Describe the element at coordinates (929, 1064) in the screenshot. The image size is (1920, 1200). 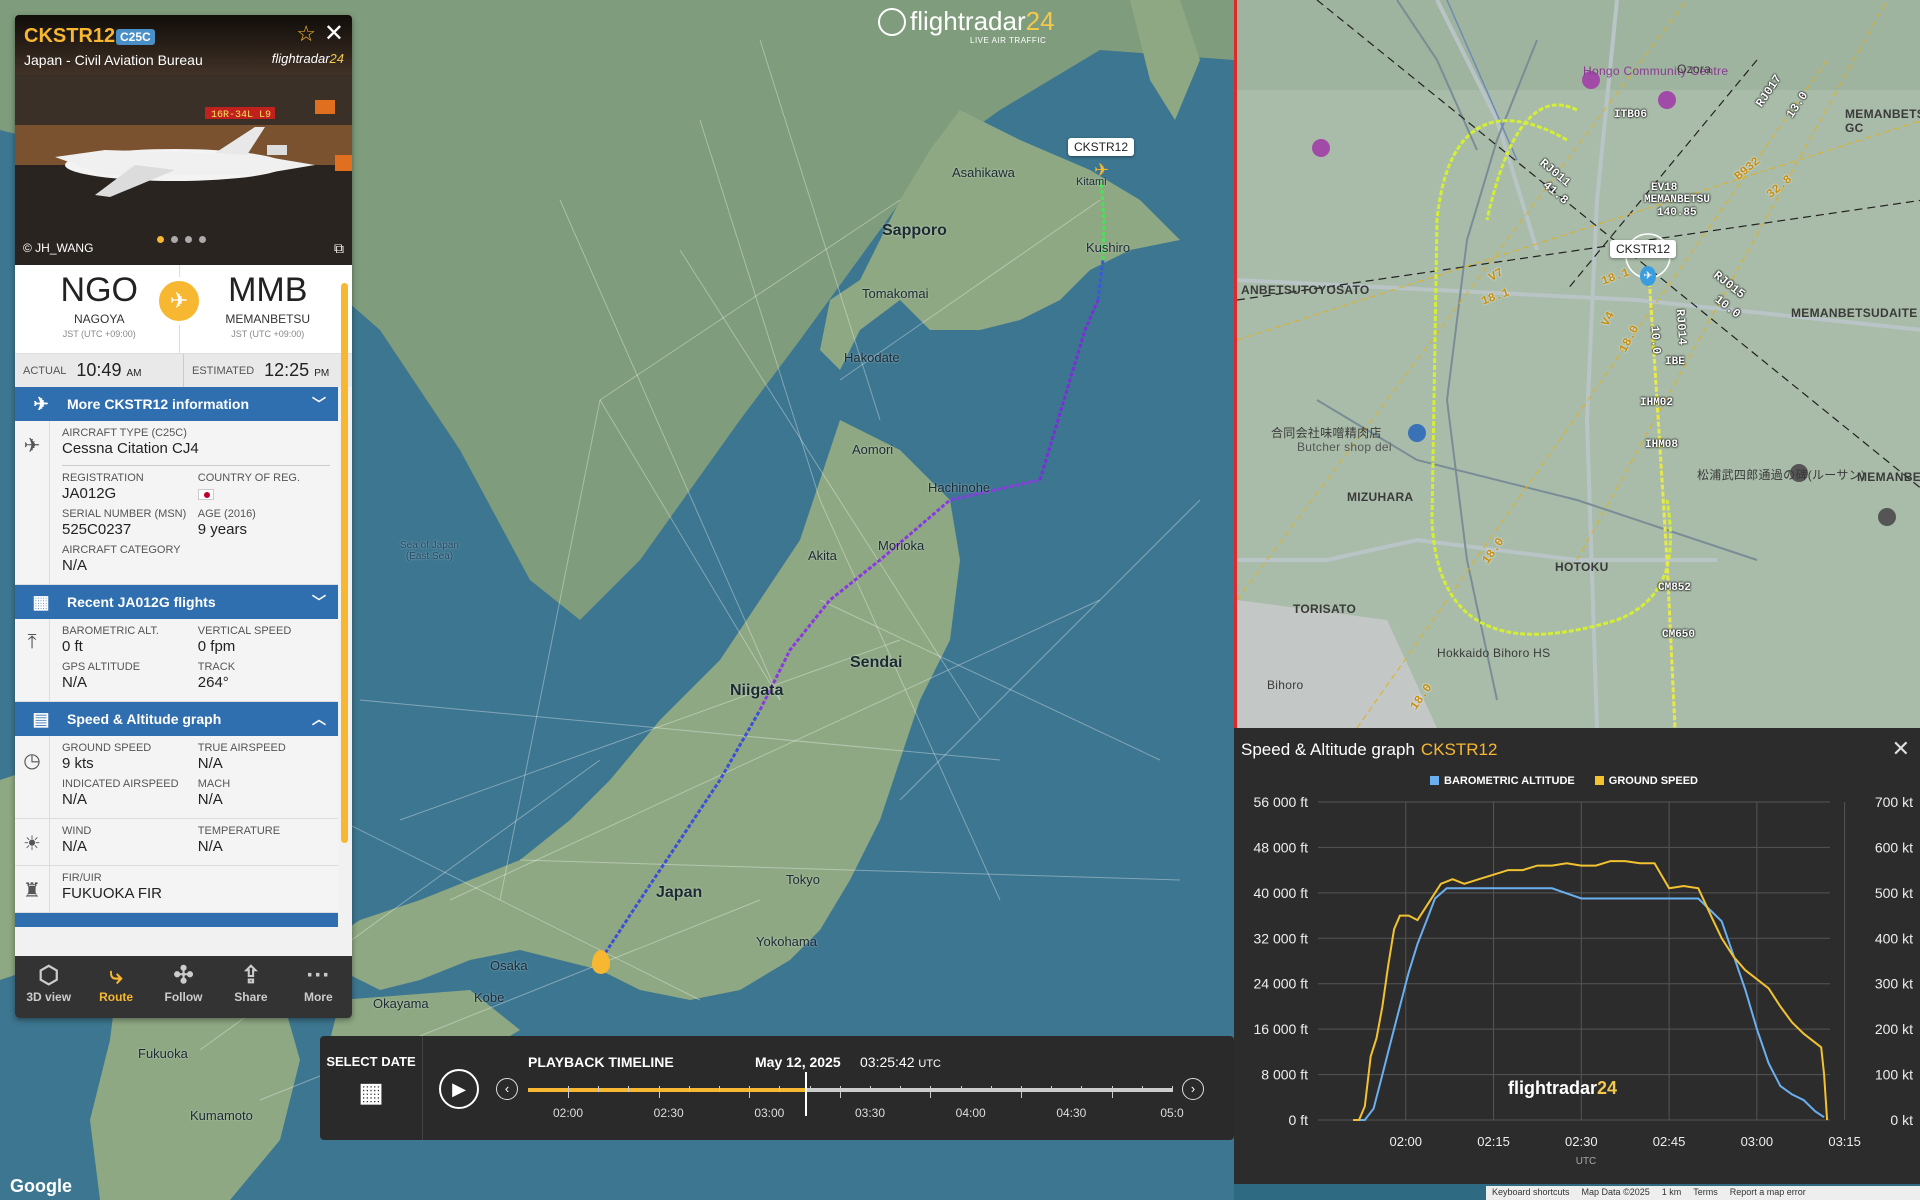
I see `playback-tz: UTC` at that location.